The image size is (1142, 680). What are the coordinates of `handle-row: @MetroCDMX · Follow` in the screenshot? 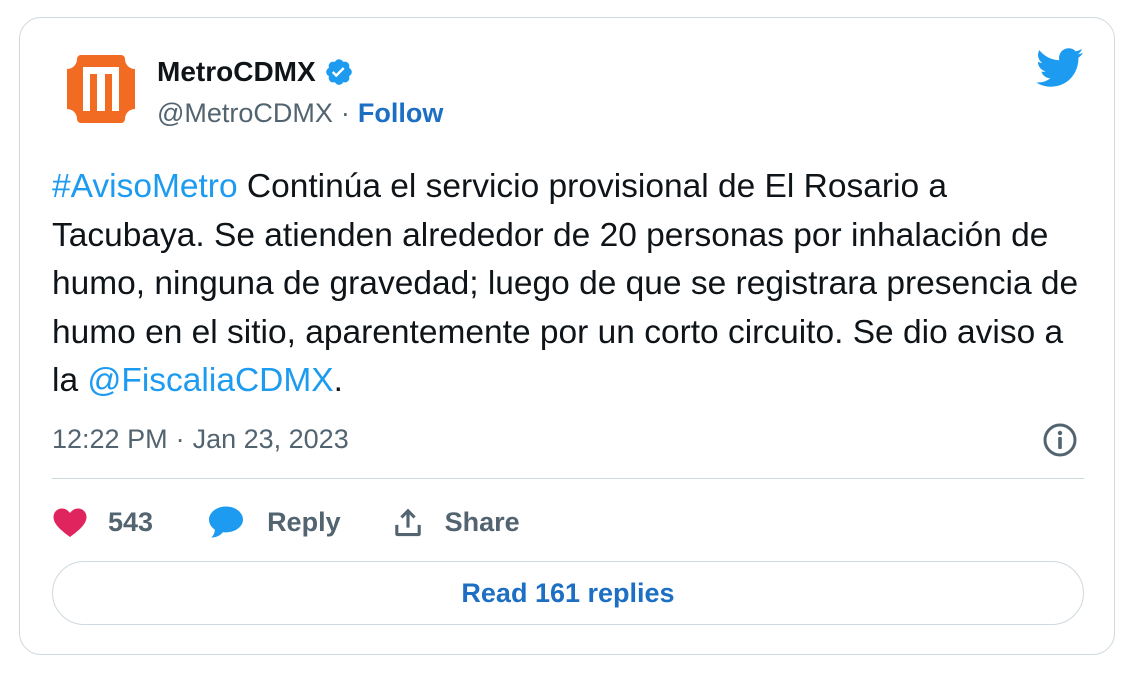 It's located at (300, 113).